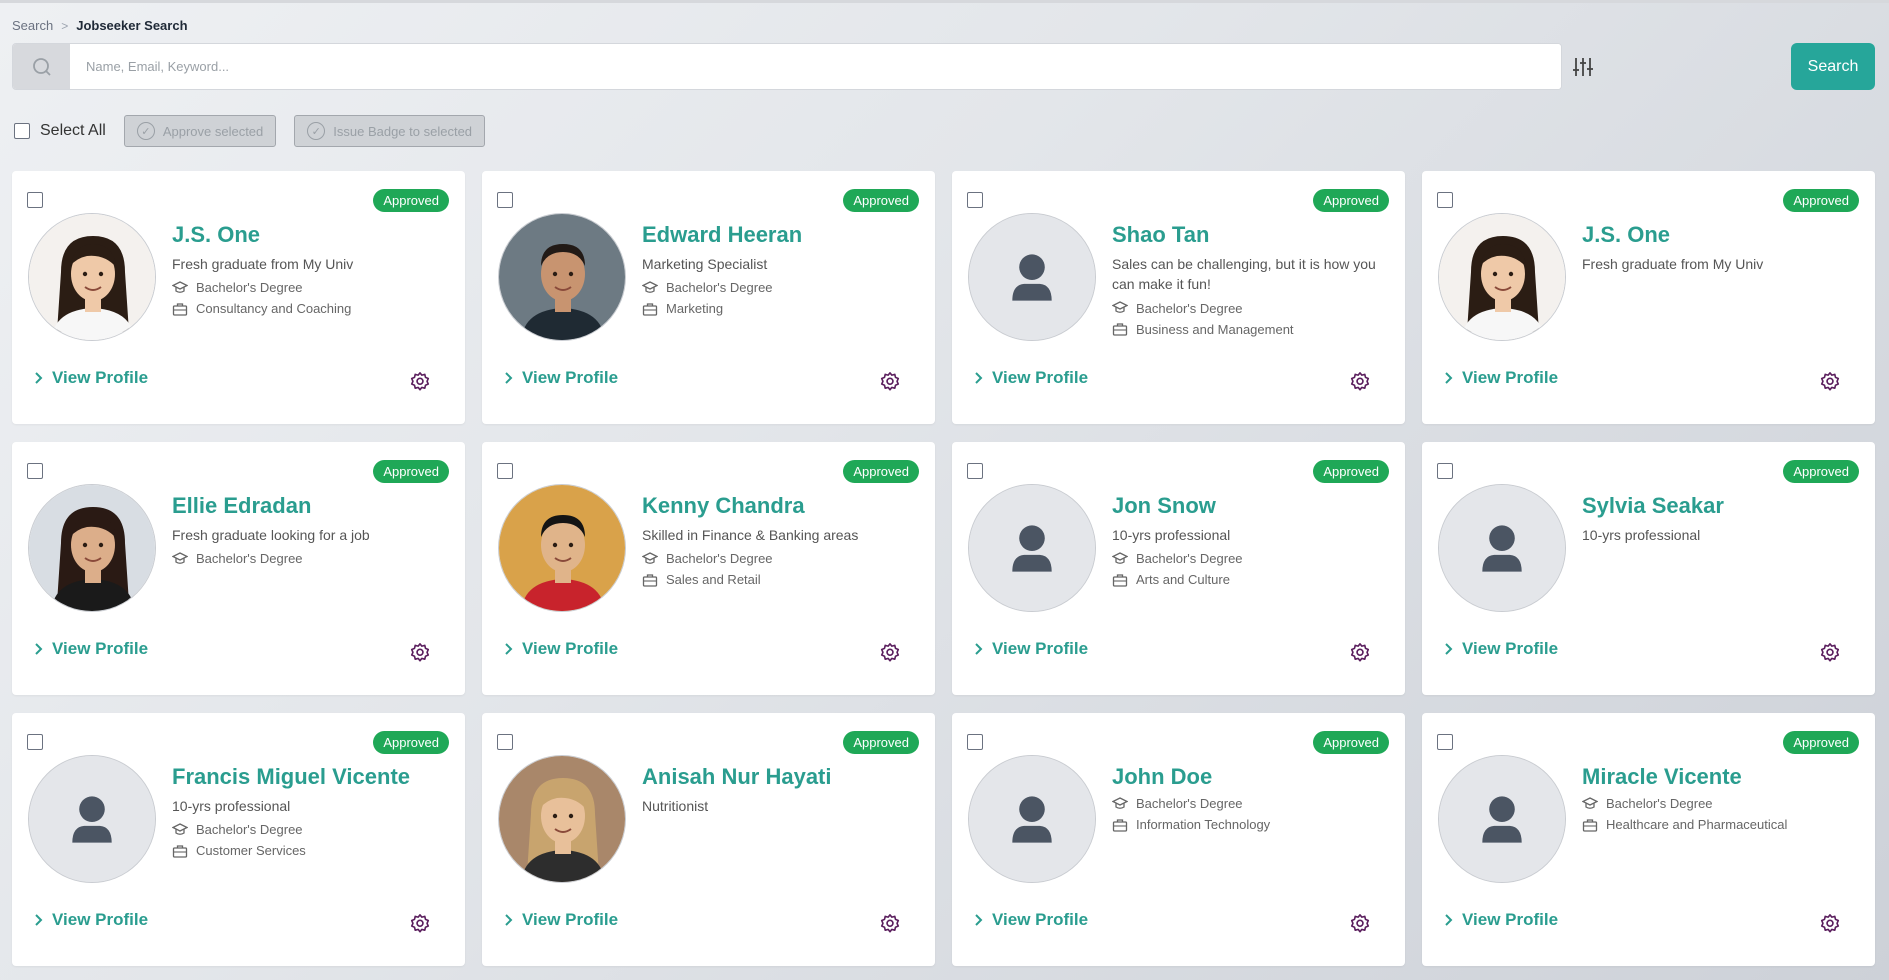 This screenshot has width=1889, height=980. I want to click on breadcrumb: Search > Jobseeker Search, so click(100, 25).